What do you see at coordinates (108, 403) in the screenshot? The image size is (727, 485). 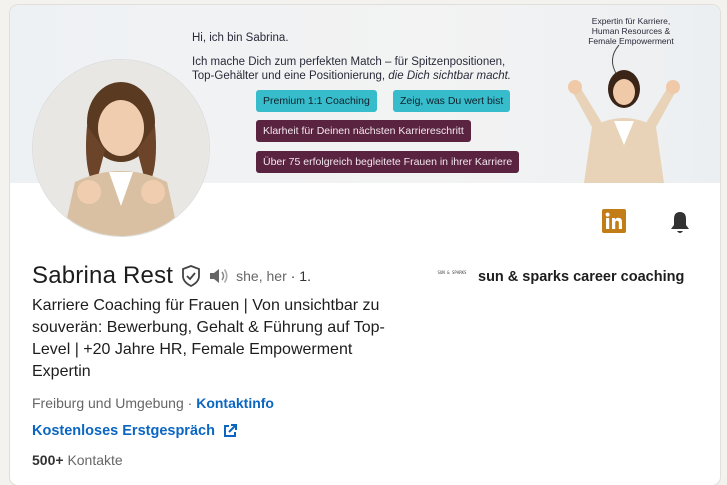 I see `location-text: Freiburg und Umgebung` at bounding box center [108, 403].